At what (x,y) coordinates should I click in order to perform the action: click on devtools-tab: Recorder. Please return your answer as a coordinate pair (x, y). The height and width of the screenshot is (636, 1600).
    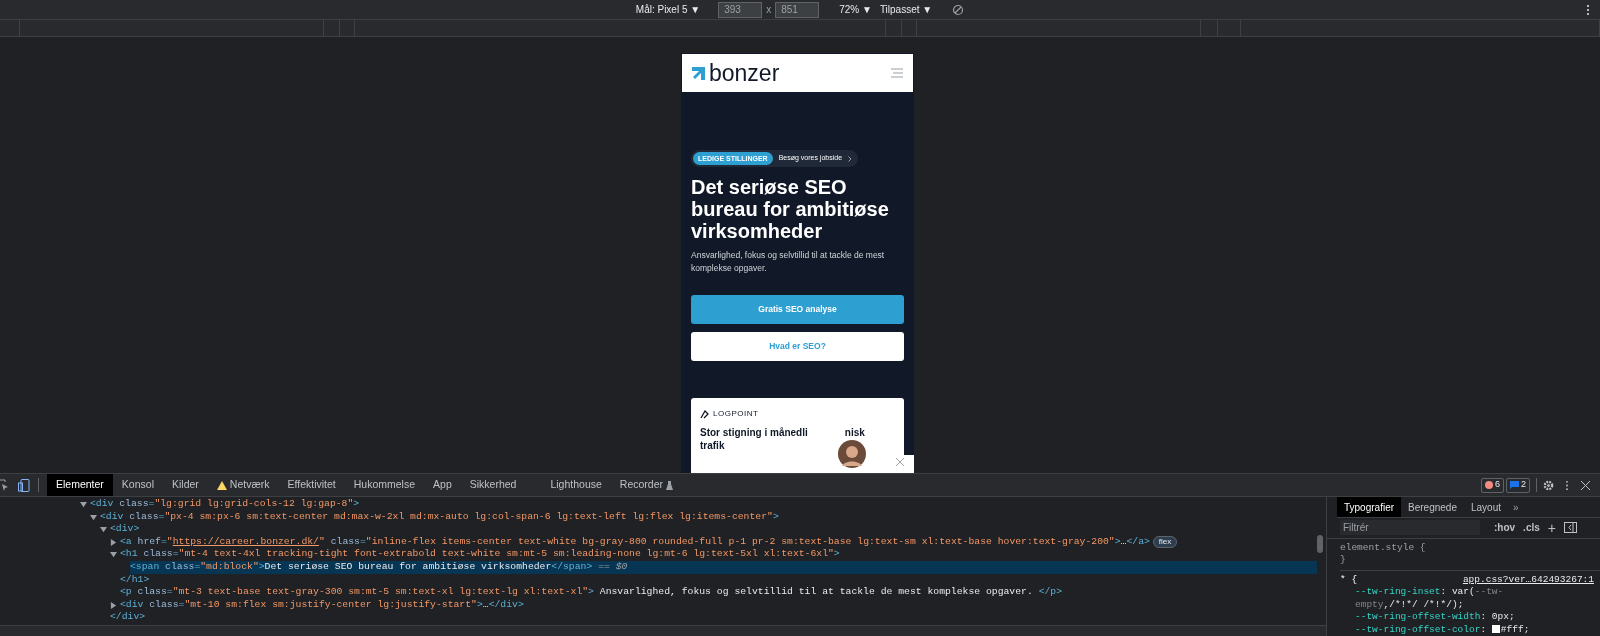
    Looking at the image, I should click on (646, 485).